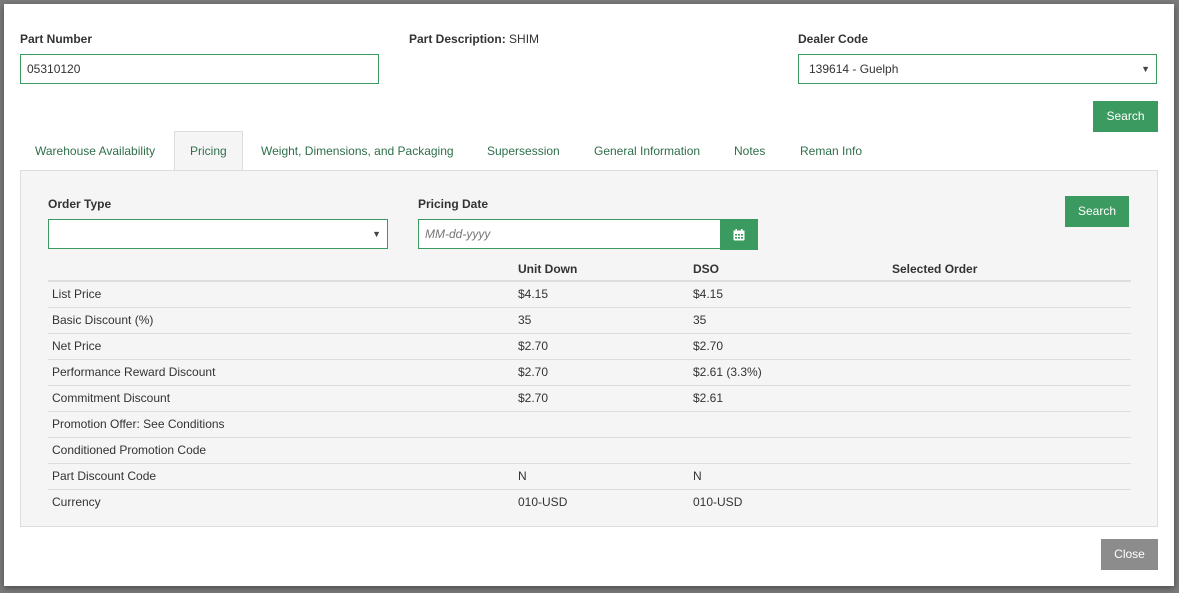  What do you see at coordinates (543, 502) in the screenshot?
I see `unit-down-cell: 010-USD` at bounding box center [543, 502].